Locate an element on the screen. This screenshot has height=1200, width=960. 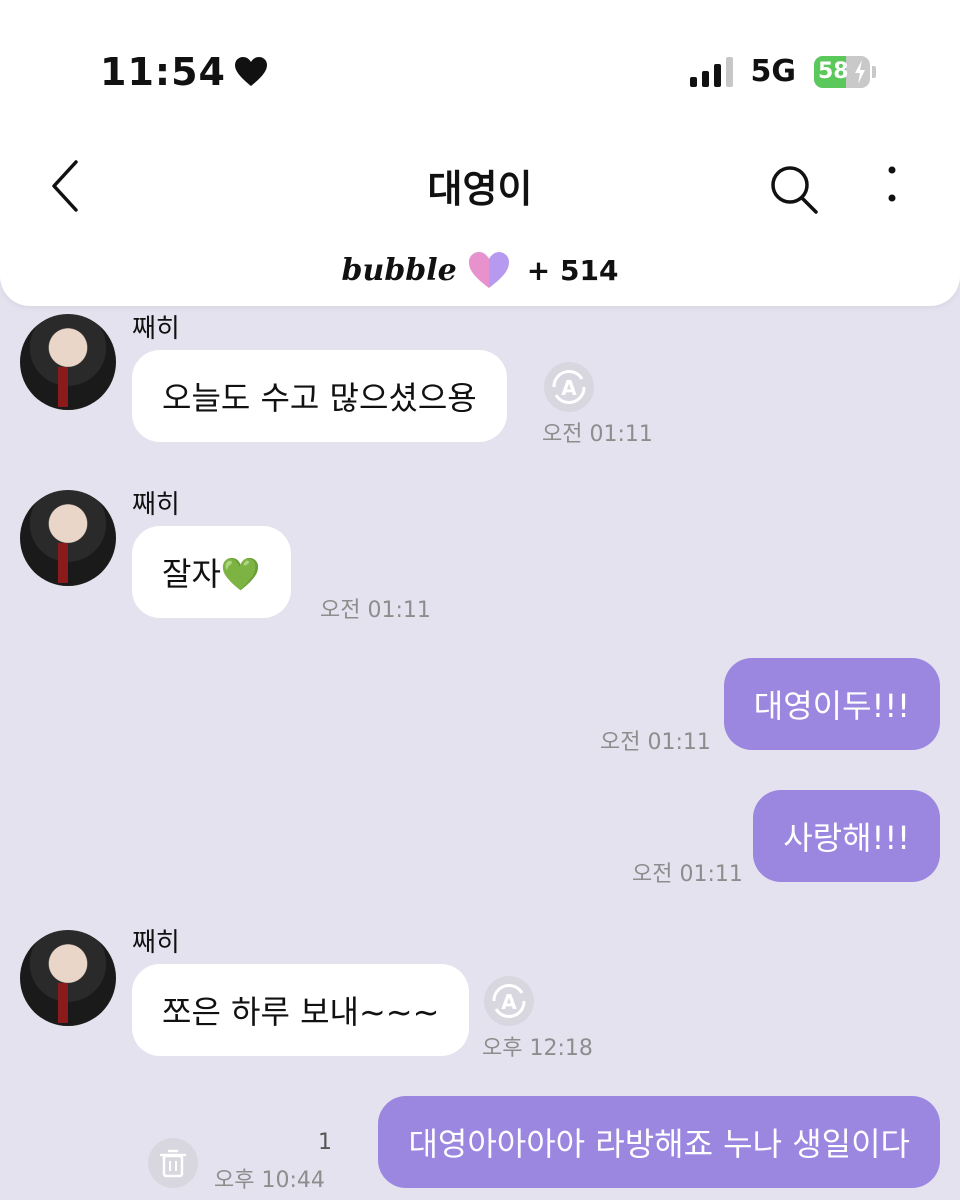
search-button is located at coordinates (794, 190).